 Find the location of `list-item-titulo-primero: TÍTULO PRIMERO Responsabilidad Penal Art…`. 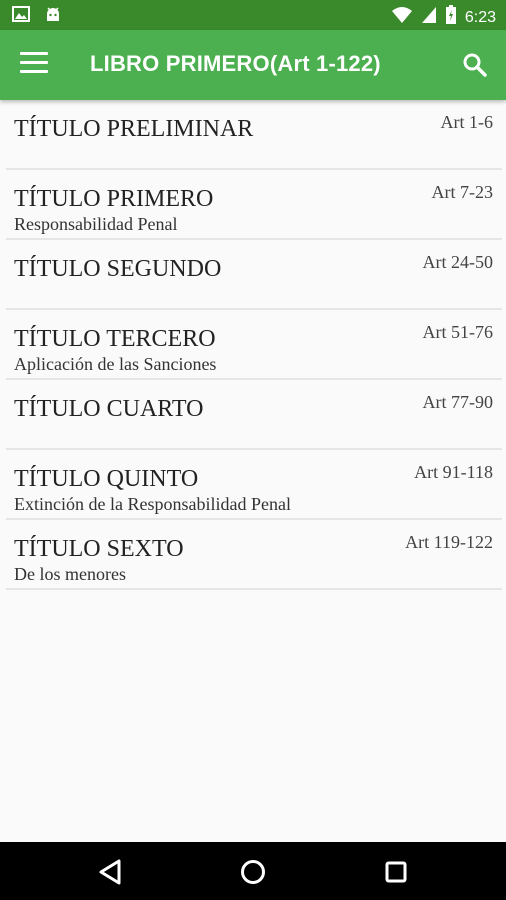

list-item-titulo-primero: TÍTULO PRIMERO Responsabilidad Penal Art… is located at coordinates (254, 205).